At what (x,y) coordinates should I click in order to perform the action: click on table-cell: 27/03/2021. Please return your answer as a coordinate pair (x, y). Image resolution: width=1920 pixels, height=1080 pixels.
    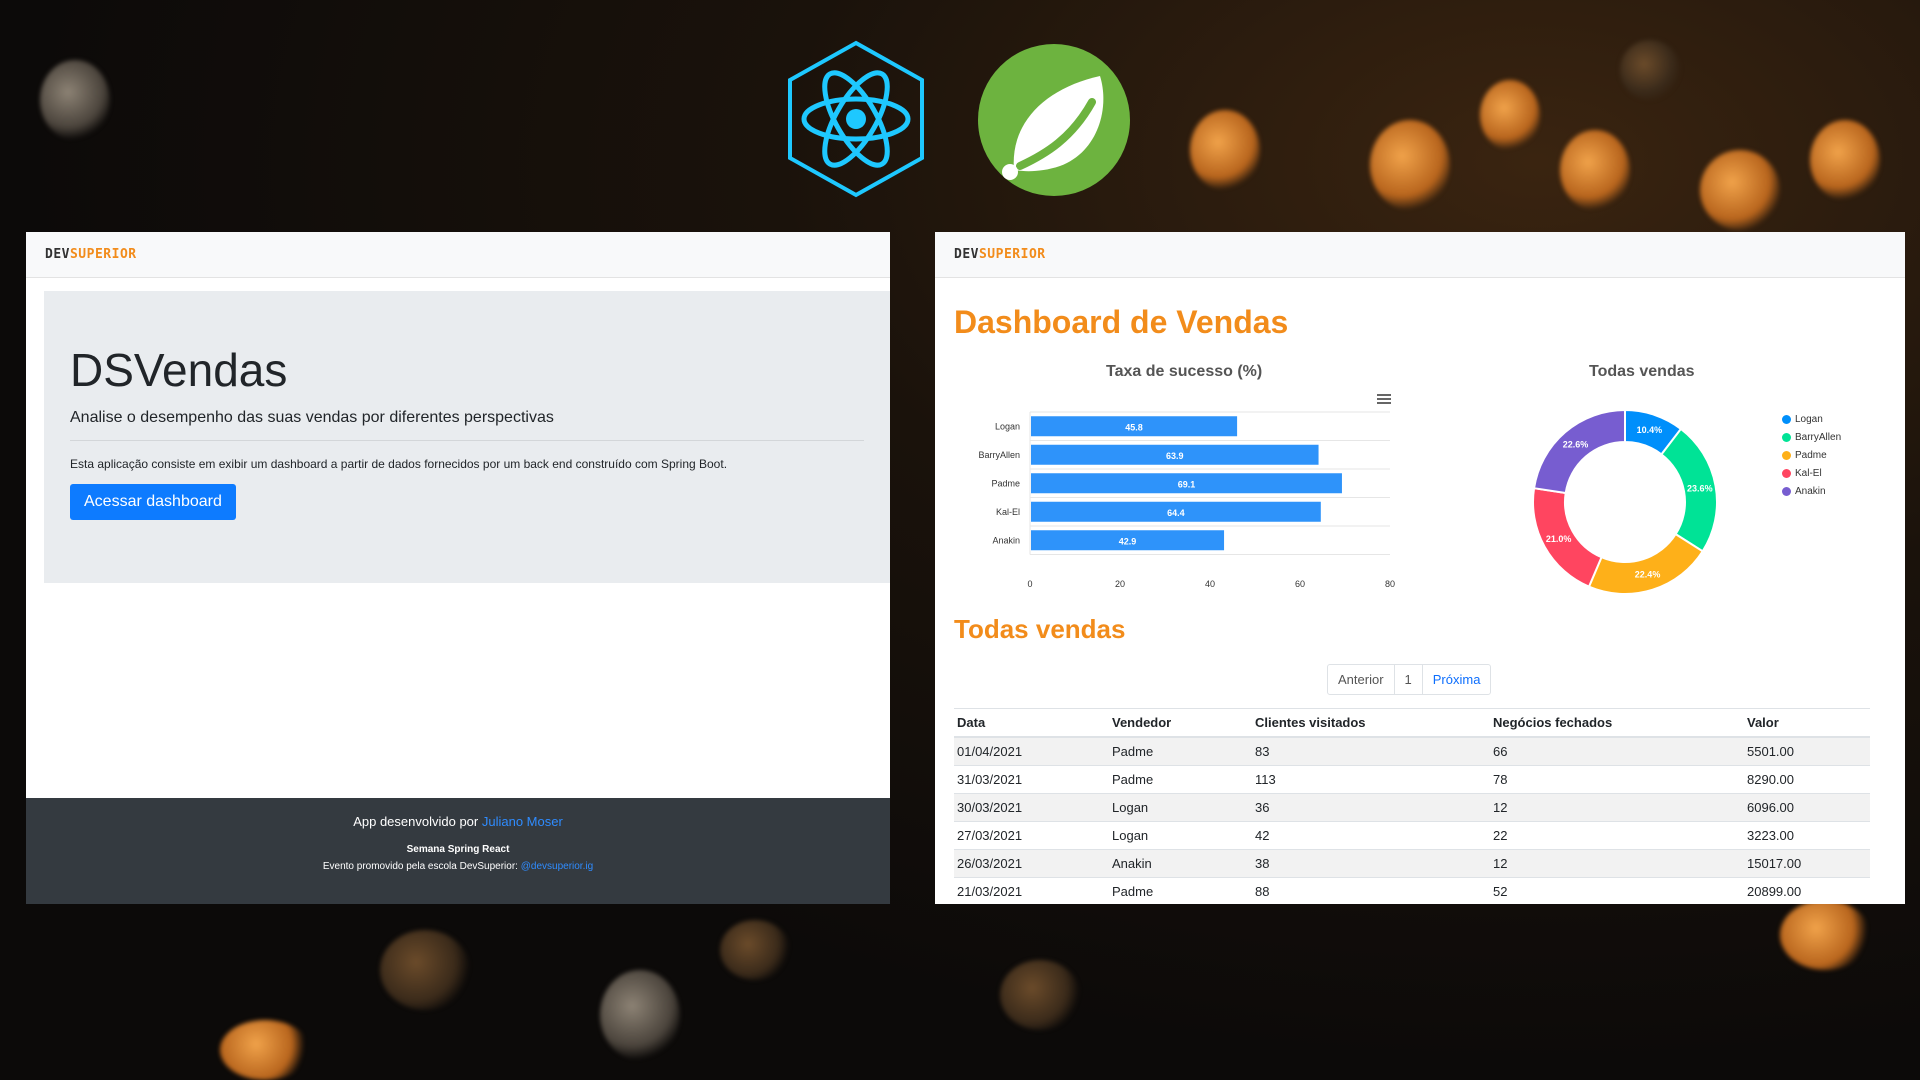
    Looking at the image, I should click on (1031, 835).